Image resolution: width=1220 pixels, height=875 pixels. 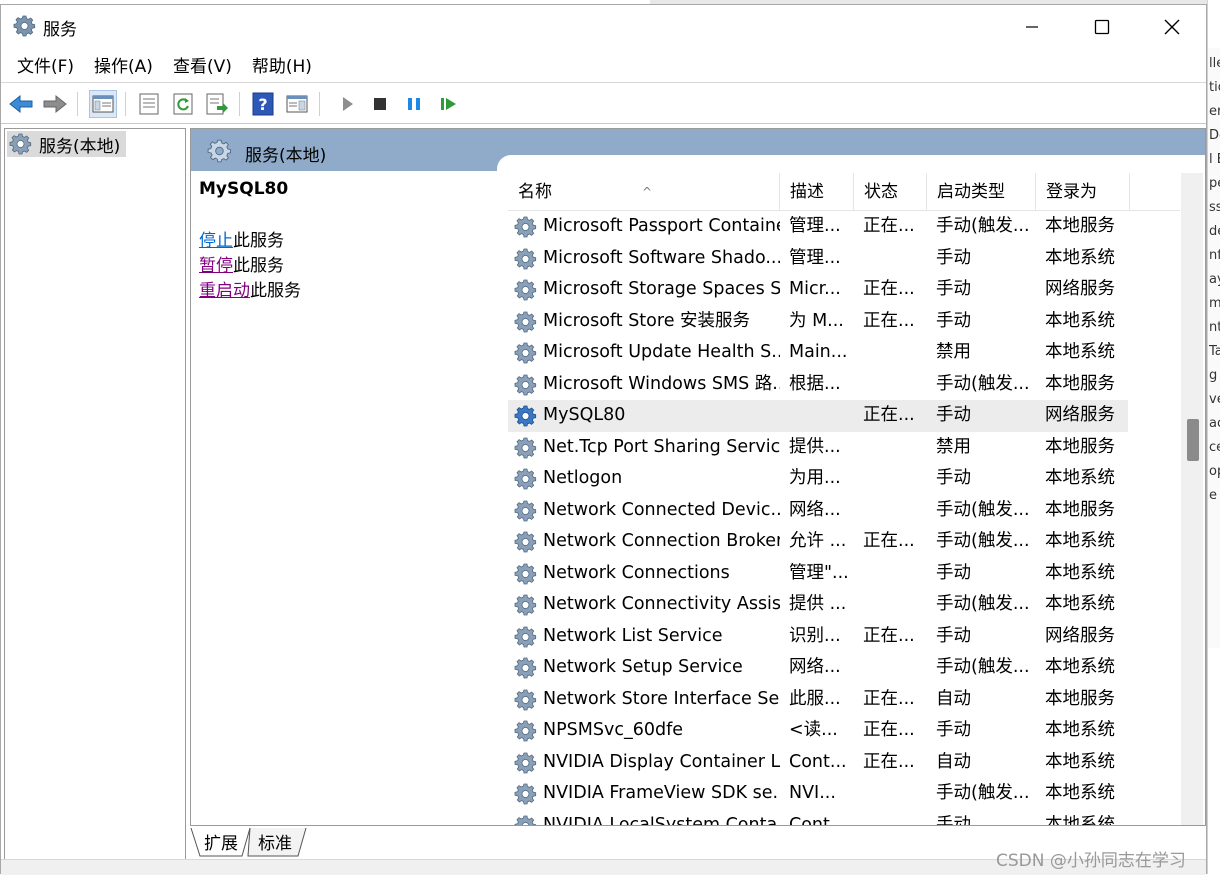 I want to click on background-fragment: op, so click(x=1214, y=471).